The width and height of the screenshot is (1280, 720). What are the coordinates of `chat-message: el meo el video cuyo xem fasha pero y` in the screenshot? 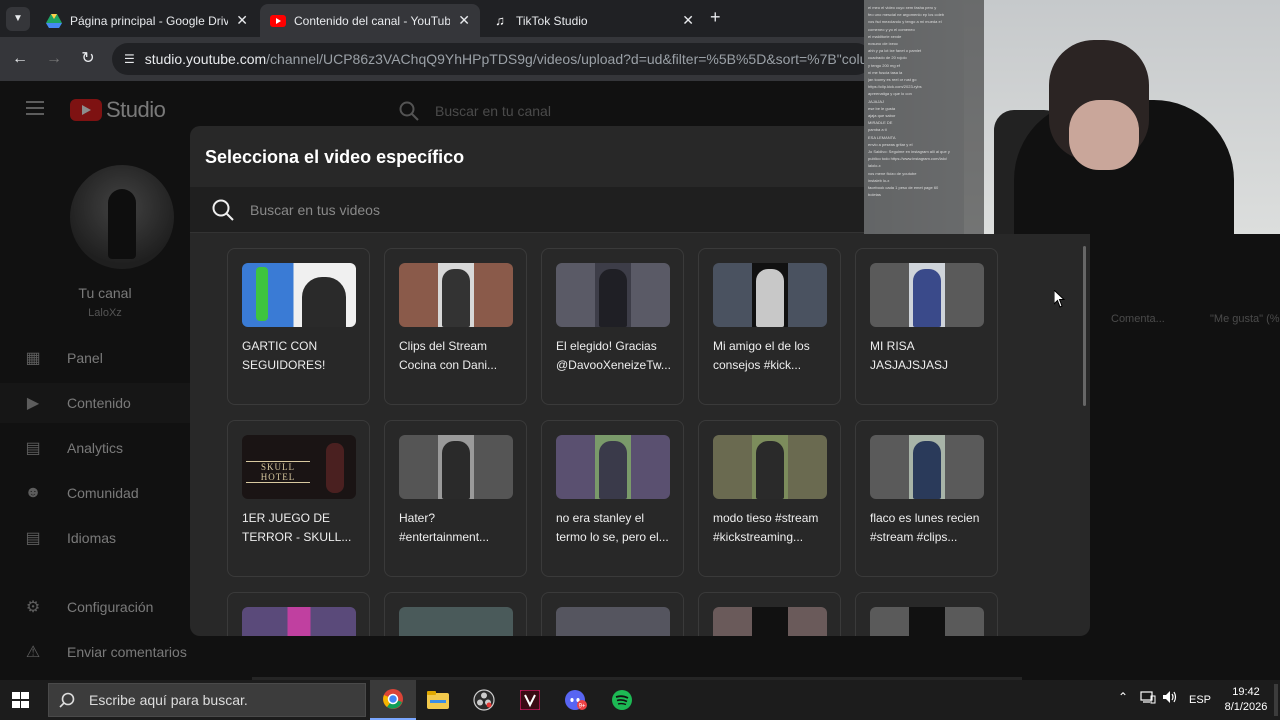 It's located at (902, 7).